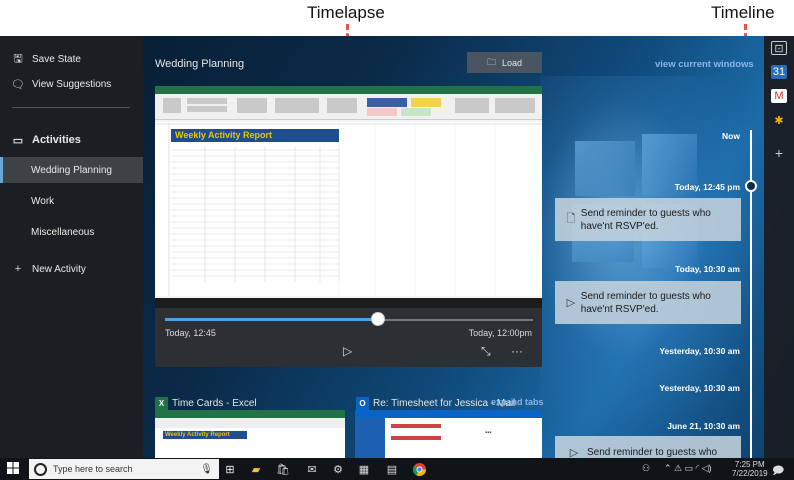 The image size is (794, 480). Describe the element at coordinates (751, 186) in the screenshot. I see `timeline-current-marker` at that location.